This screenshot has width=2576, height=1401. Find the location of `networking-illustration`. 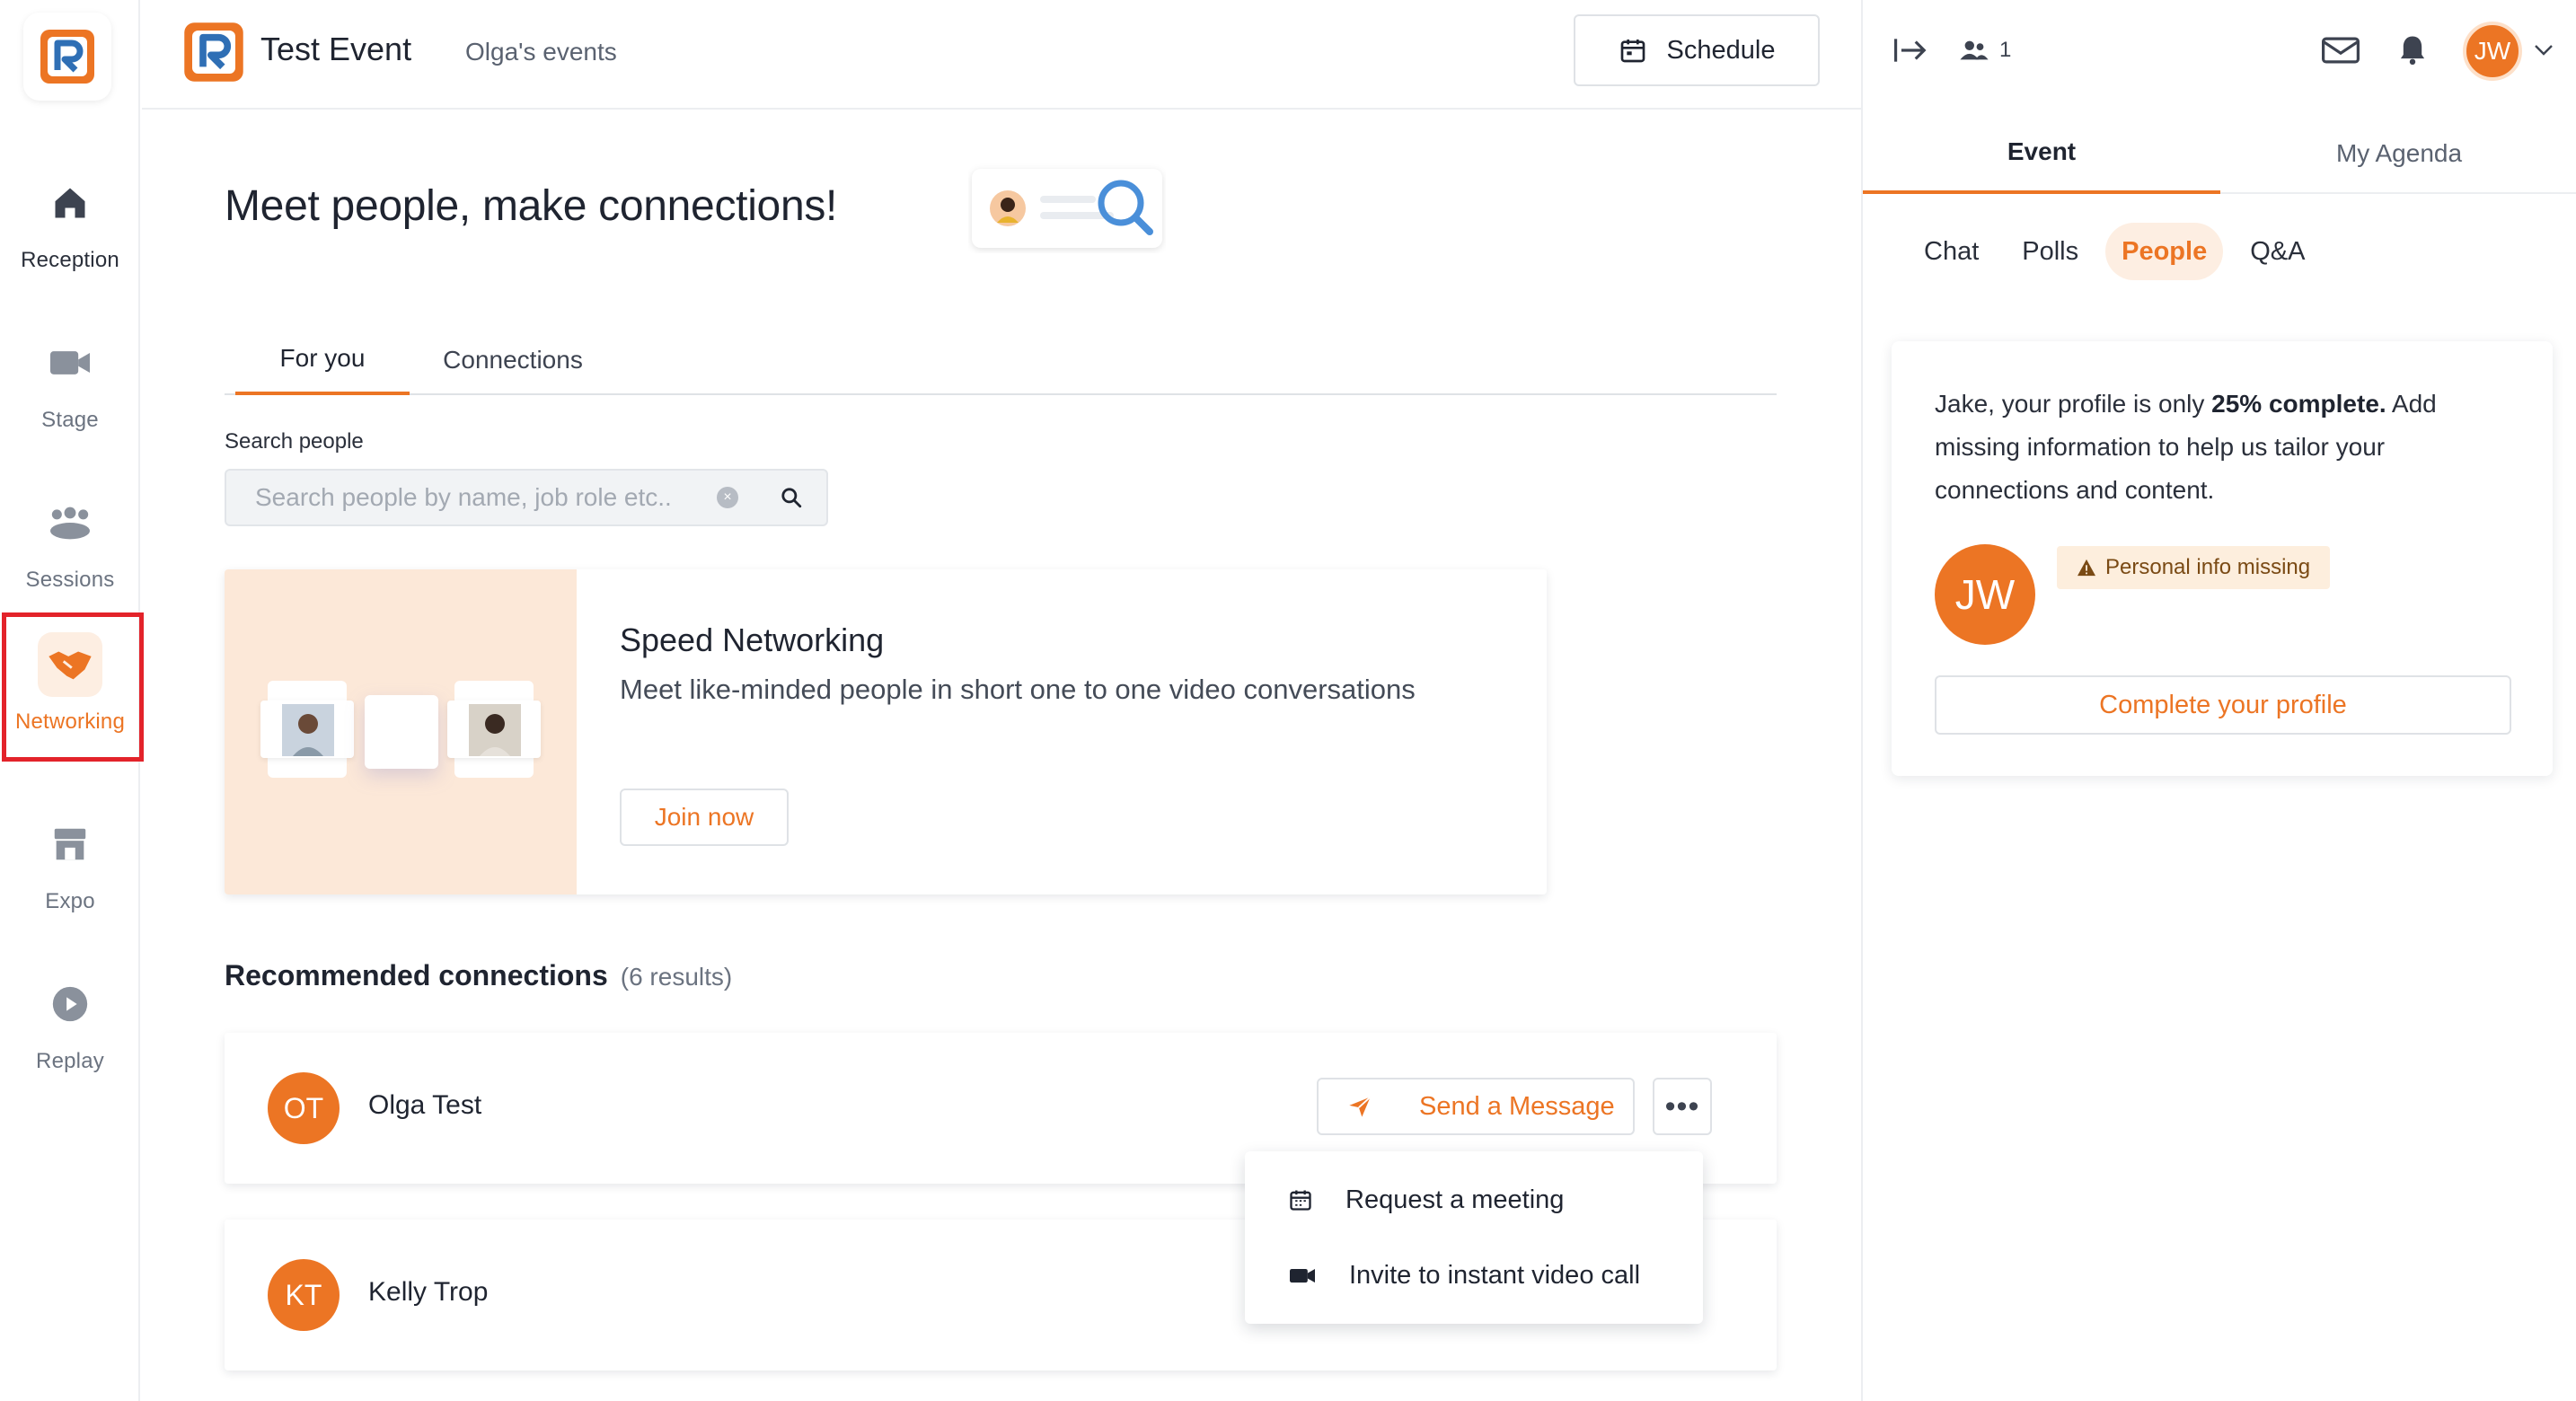

networking-illustration is located at coordinates (1067, 208).